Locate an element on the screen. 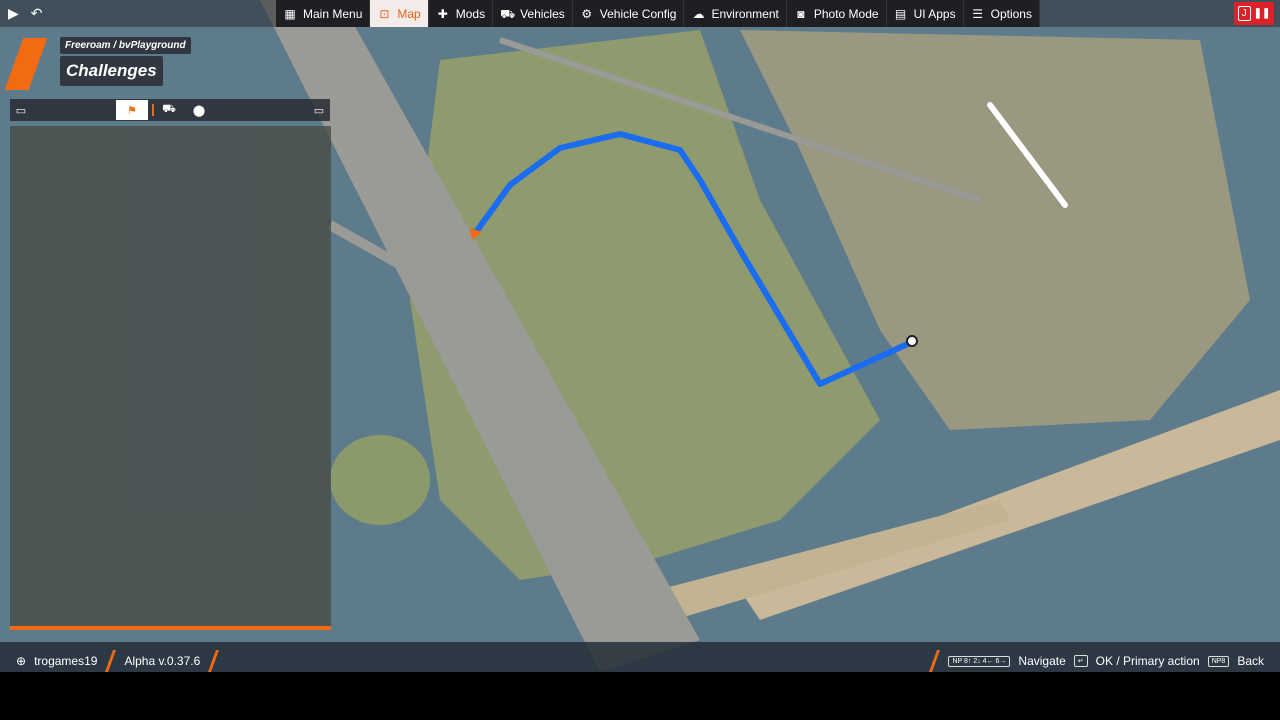 The image size is (1280, 720). hint-back: Back is located at coordinates (1250, 661).